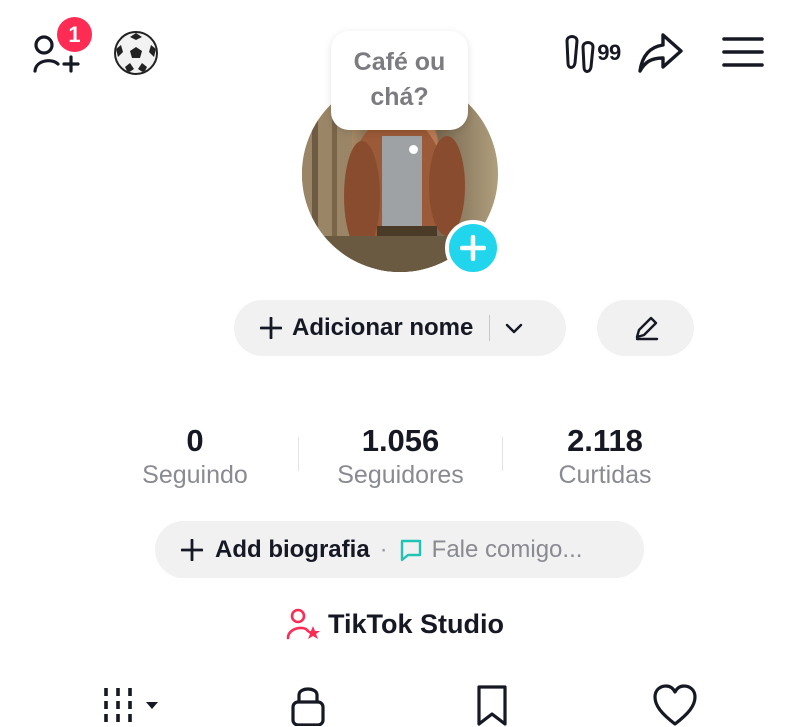  Describe the element at coordinates (136, 53) in the screenshot. I see `soccer-ball-icon` at that location.